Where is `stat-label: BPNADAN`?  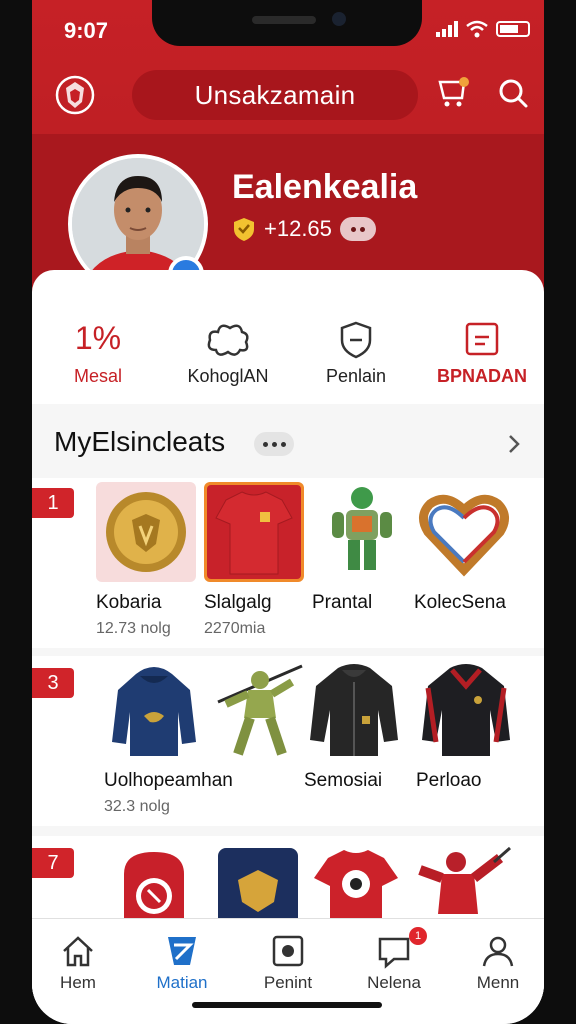 stat-label: BPNADAN is located at coordinates (482, 376).